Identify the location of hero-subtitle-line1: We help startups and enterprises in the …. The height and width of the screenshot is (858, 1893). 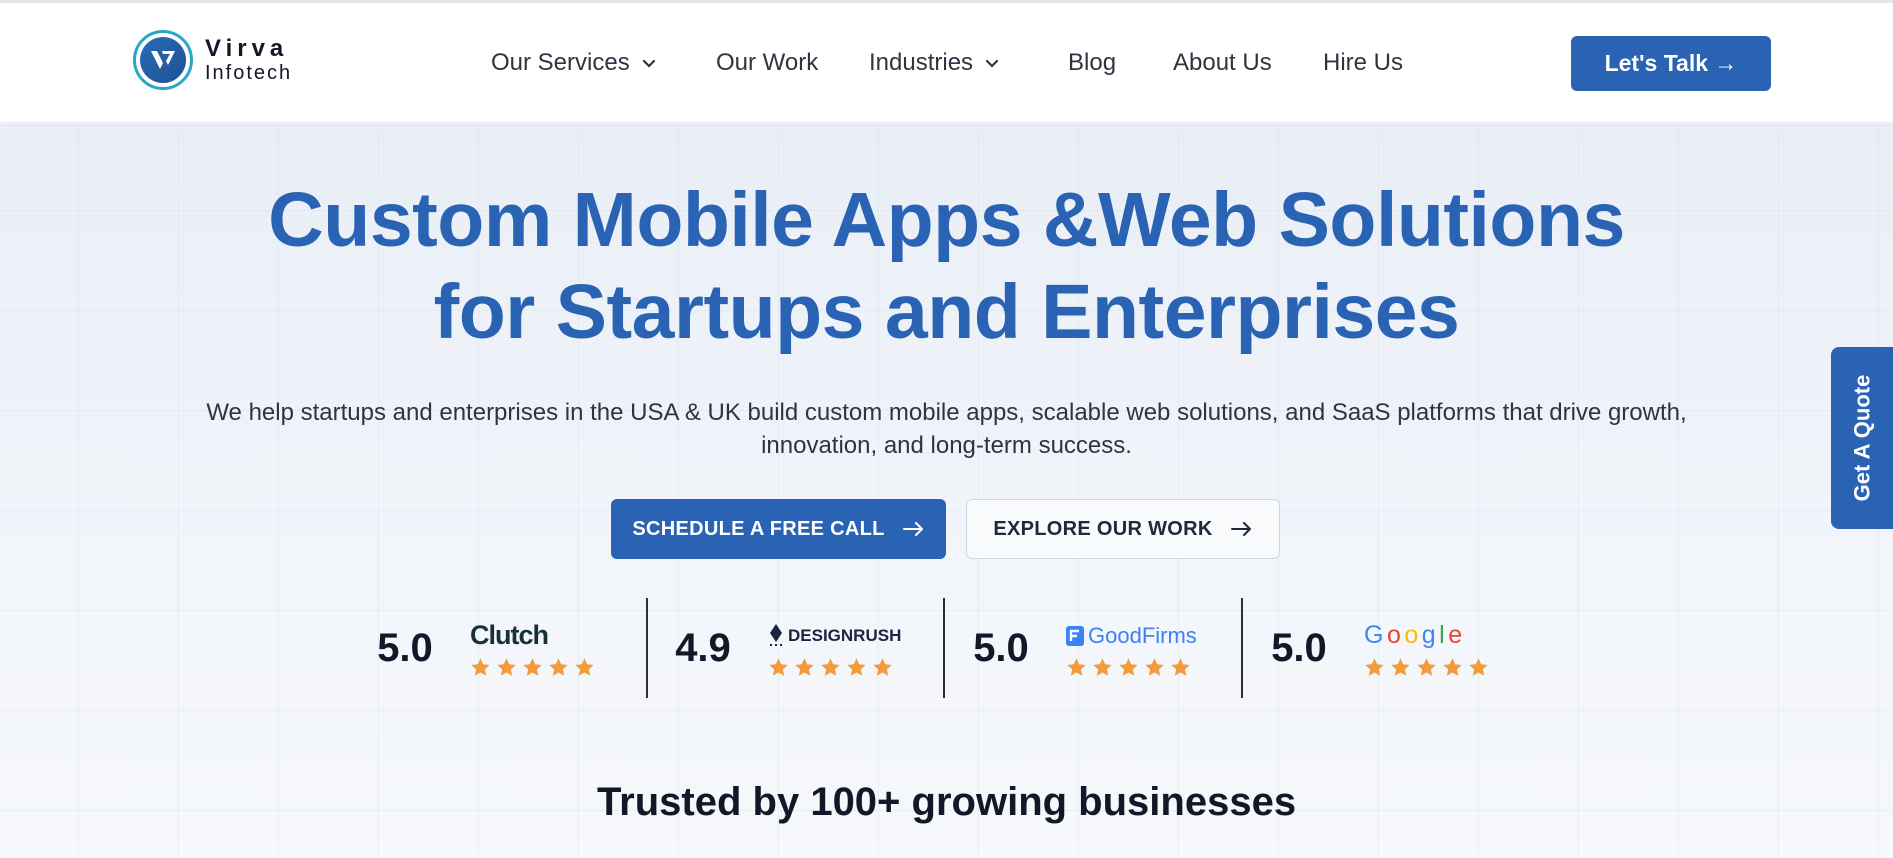
(946, 412).